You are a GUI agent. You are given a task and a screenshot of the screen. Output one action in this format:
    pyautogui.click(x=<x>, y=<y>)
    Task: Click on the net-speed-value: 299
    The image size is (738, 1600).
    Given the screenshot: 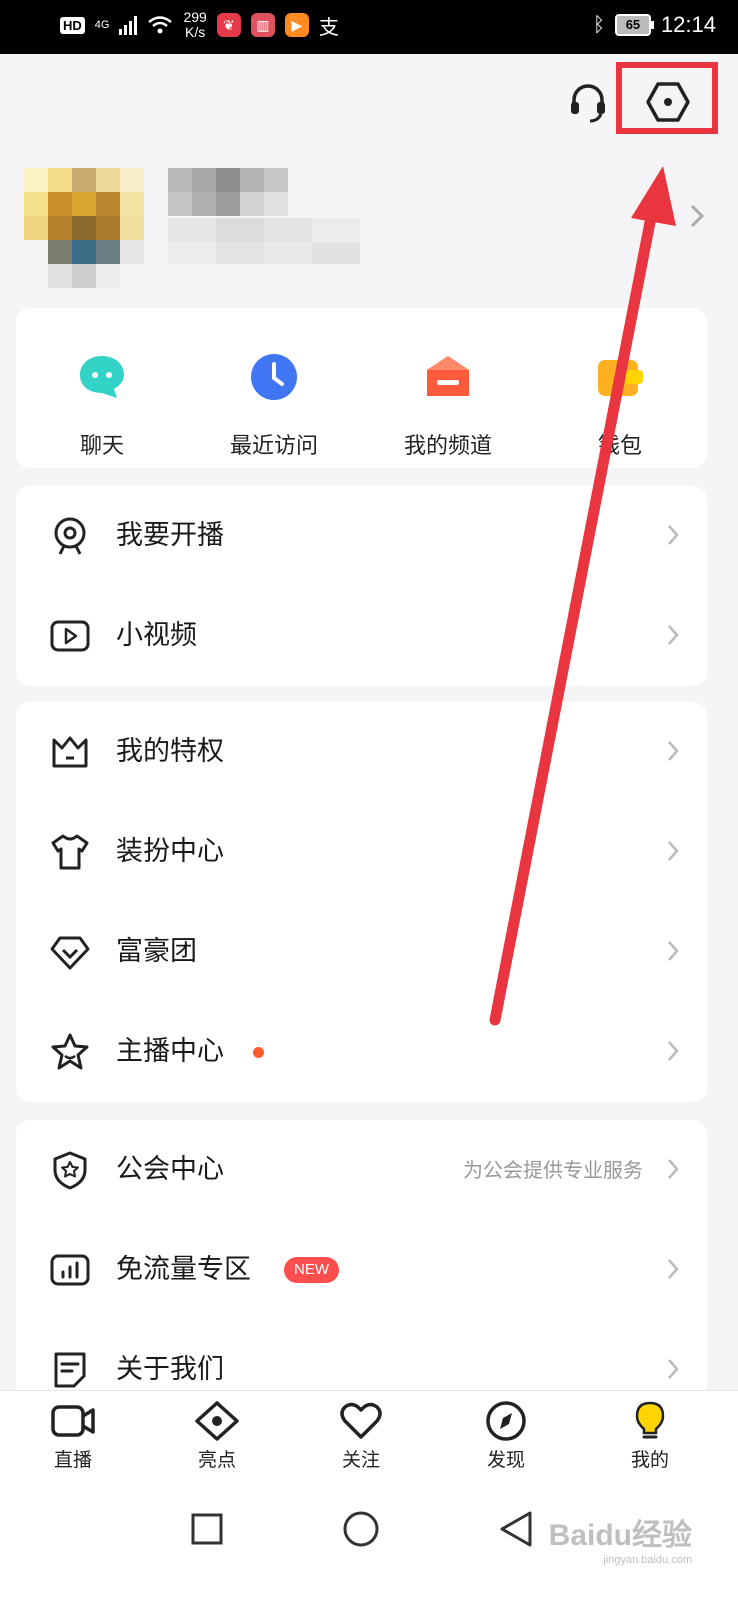 What is the action you would take?
    pyautogui.click(x=195, y=17)
    